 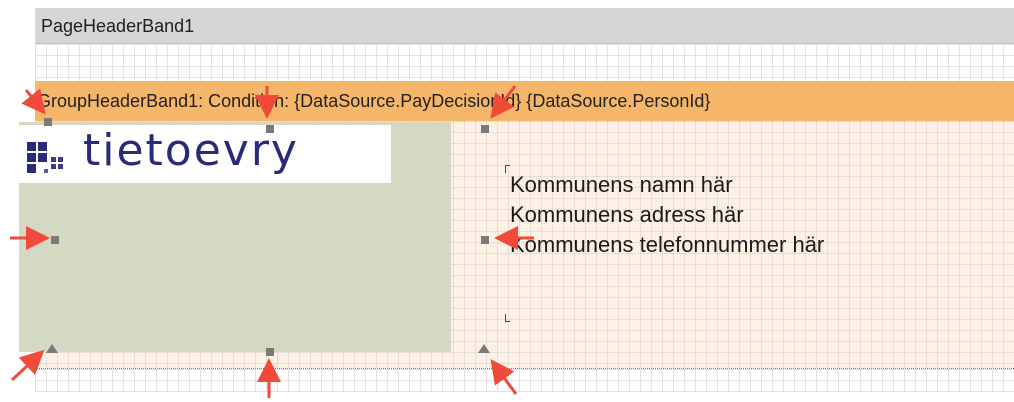 What do you see at coordinates (485, 129) in the screenshot?
I see `resize-handle-top-right` at bounding box center [485, 129].